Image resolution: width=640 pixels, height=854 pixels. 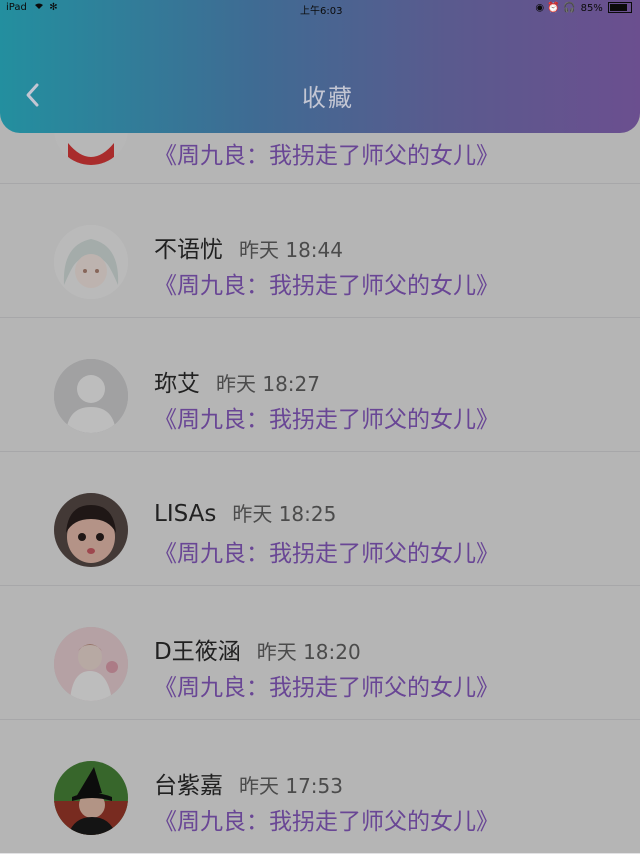 I want to click on anime-avatar-icon, so click(x=91, y=262).